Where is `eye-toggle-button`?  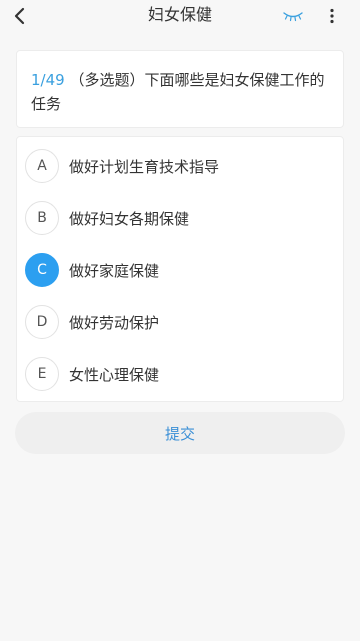 eye-toggle-button is located at coordinates (293, 16).